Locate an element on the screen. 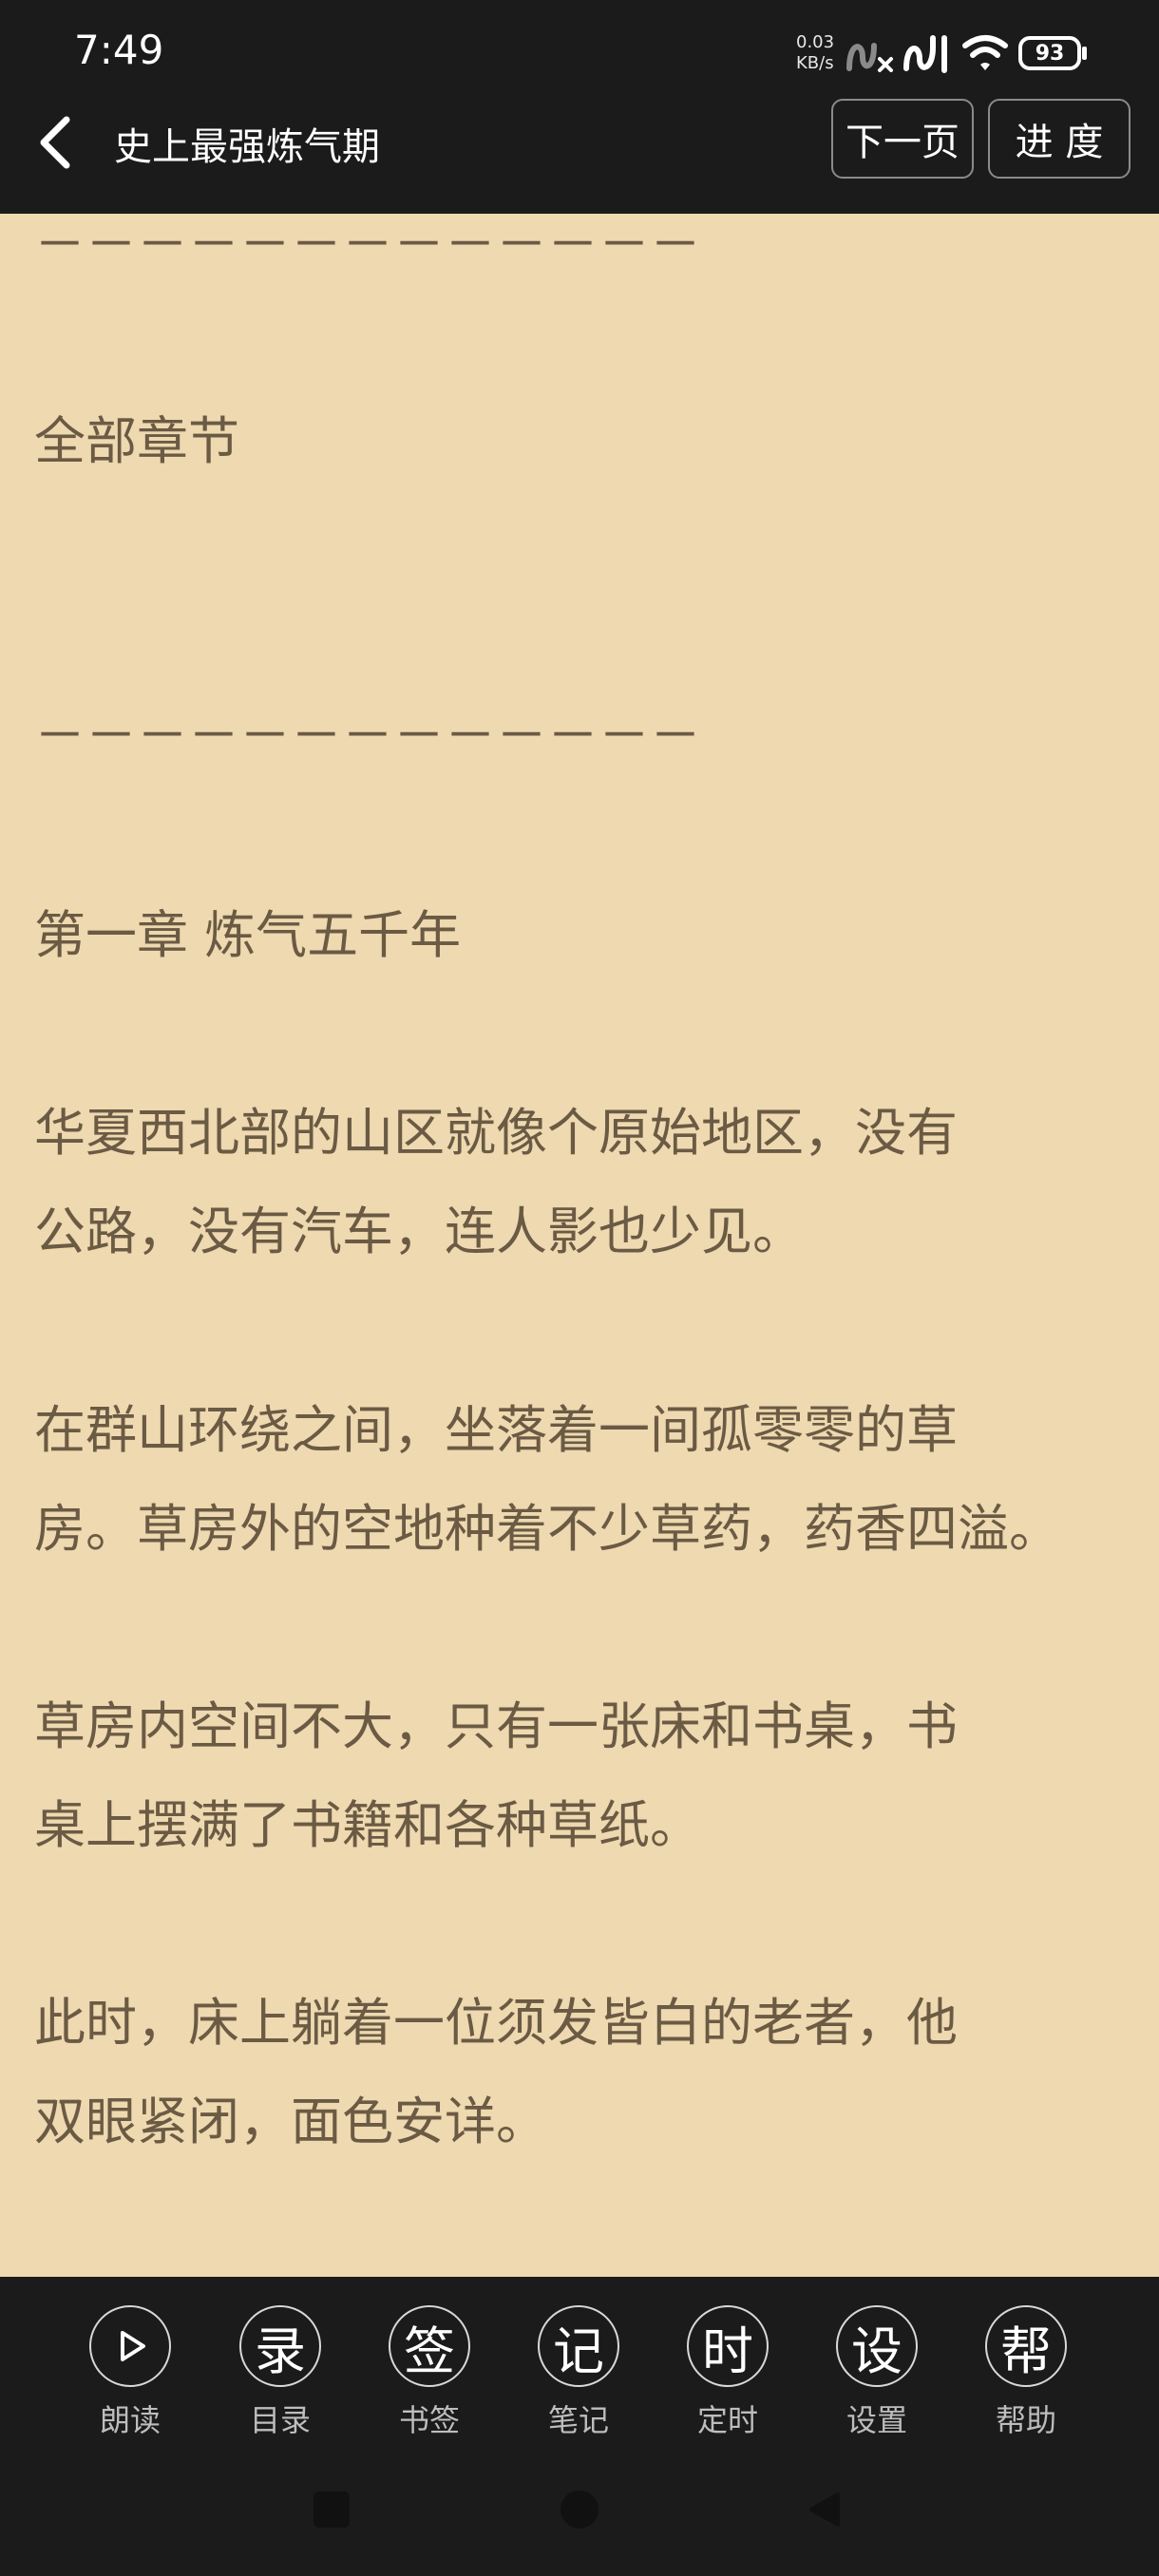 The width and height of the screenshot is (1159, 2576). read-aloud-button: 朗读 is located at coordinates (130, 2372).